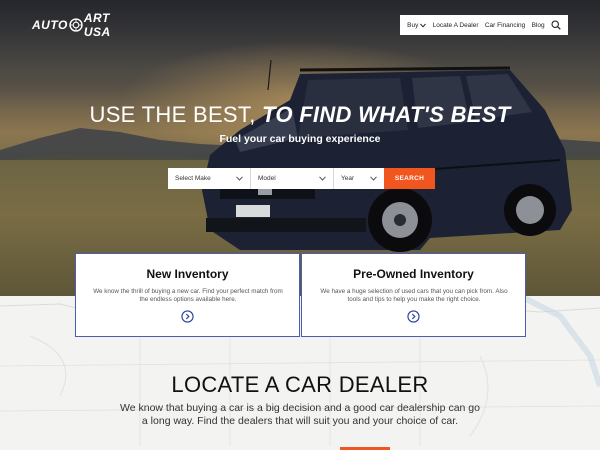 This screenshot has height=450, width=600. Describe the element at coordinates (300, 139) in the screenshot. I see `hero-subhead: Fuel your car buying experience` at that location.